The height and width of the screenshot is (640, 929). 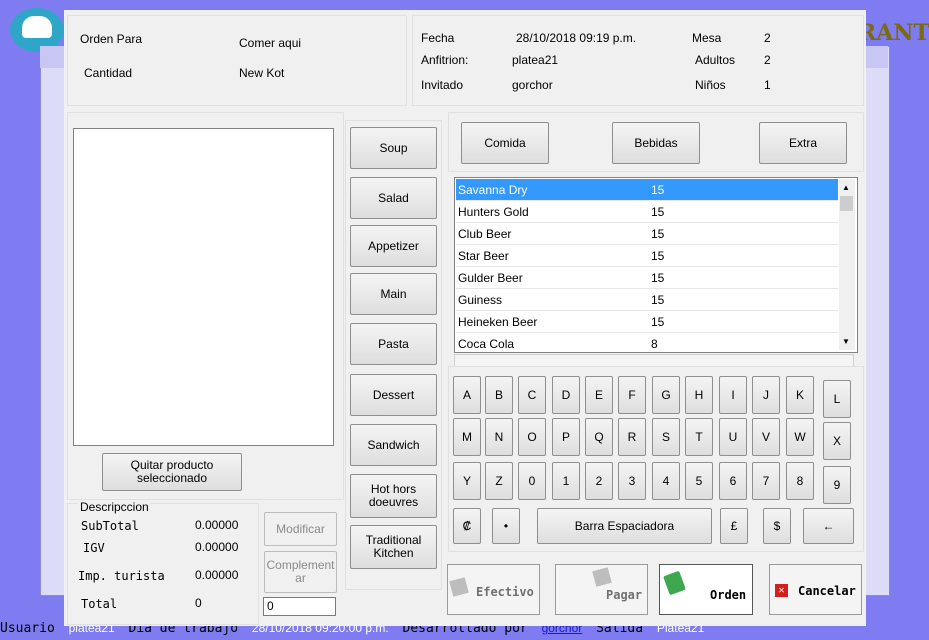 I want to click on order-items-list, so click(x=203, y=287).